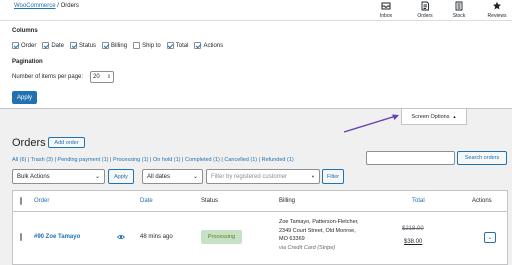 The image size is (512, 265). Describe the element at coordinates (159, 176) in the screenshot. I see `date-filter-value: All dates` at that location.